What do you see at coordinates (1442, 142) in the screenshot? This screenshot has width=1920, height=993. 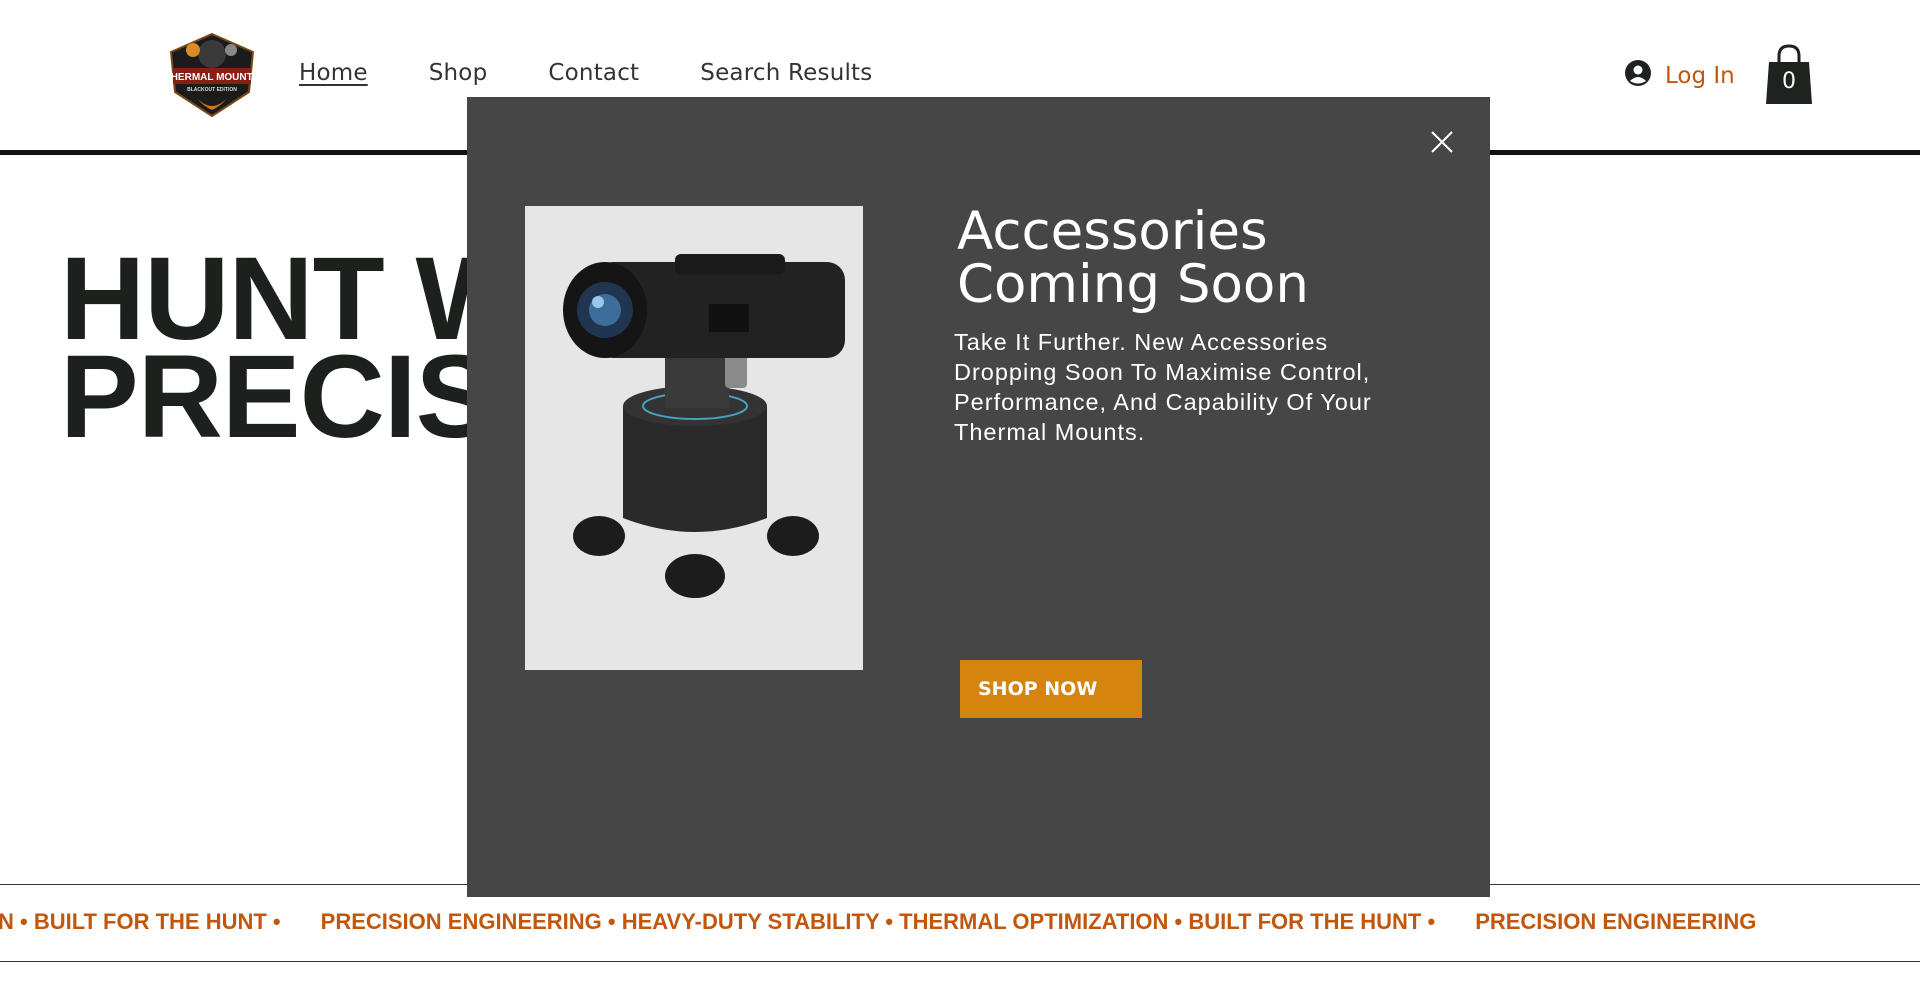 I see `close-icon` at bounding box center [1442, 142].